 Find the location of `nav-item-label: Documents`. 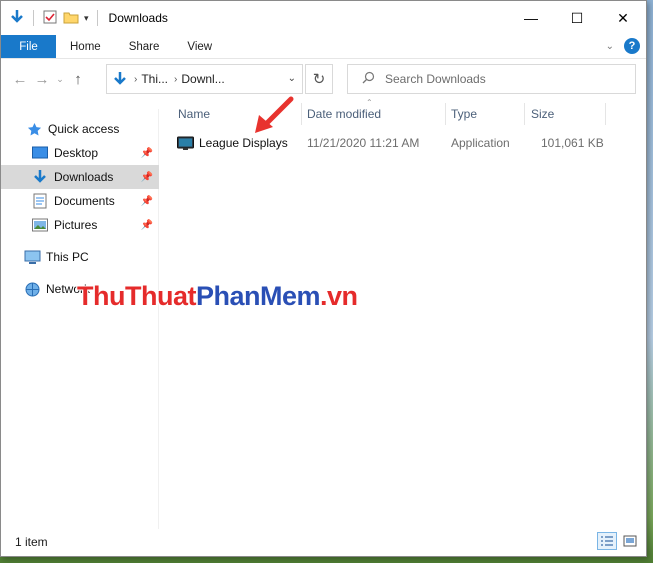

nav-item-label: Documents is located at coordinates (84, 201).